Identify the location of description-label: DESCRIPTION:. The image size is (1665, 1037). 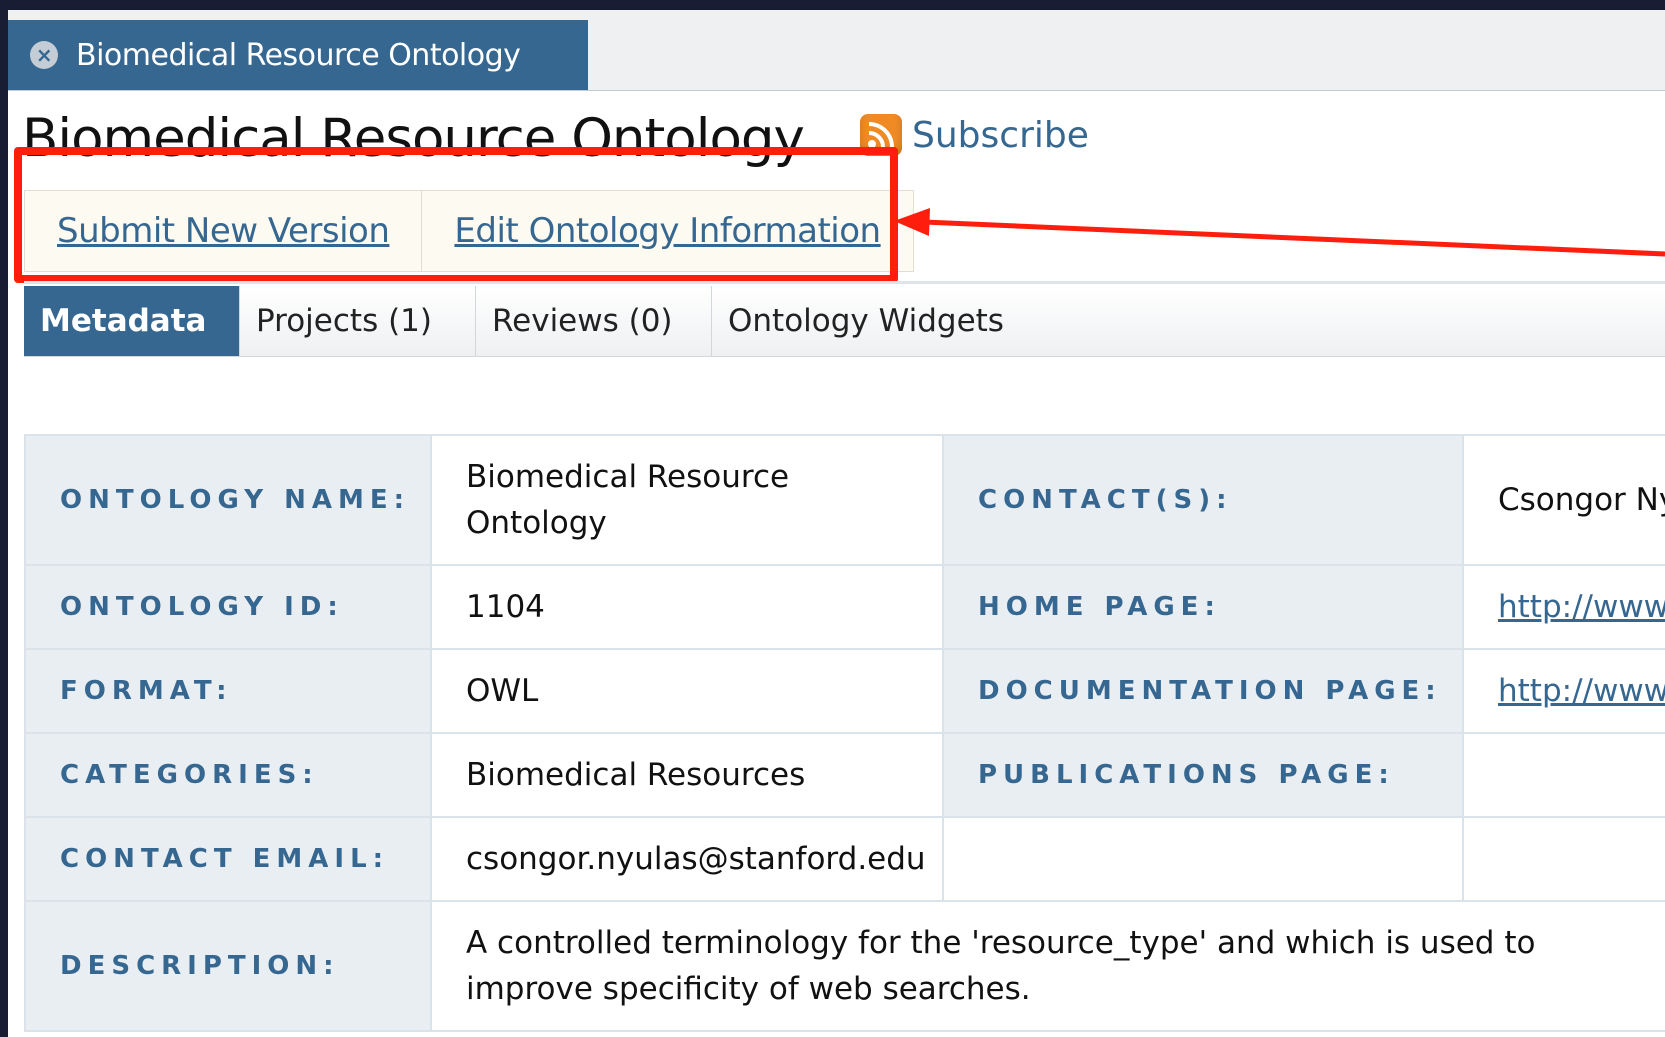
(228, 966).